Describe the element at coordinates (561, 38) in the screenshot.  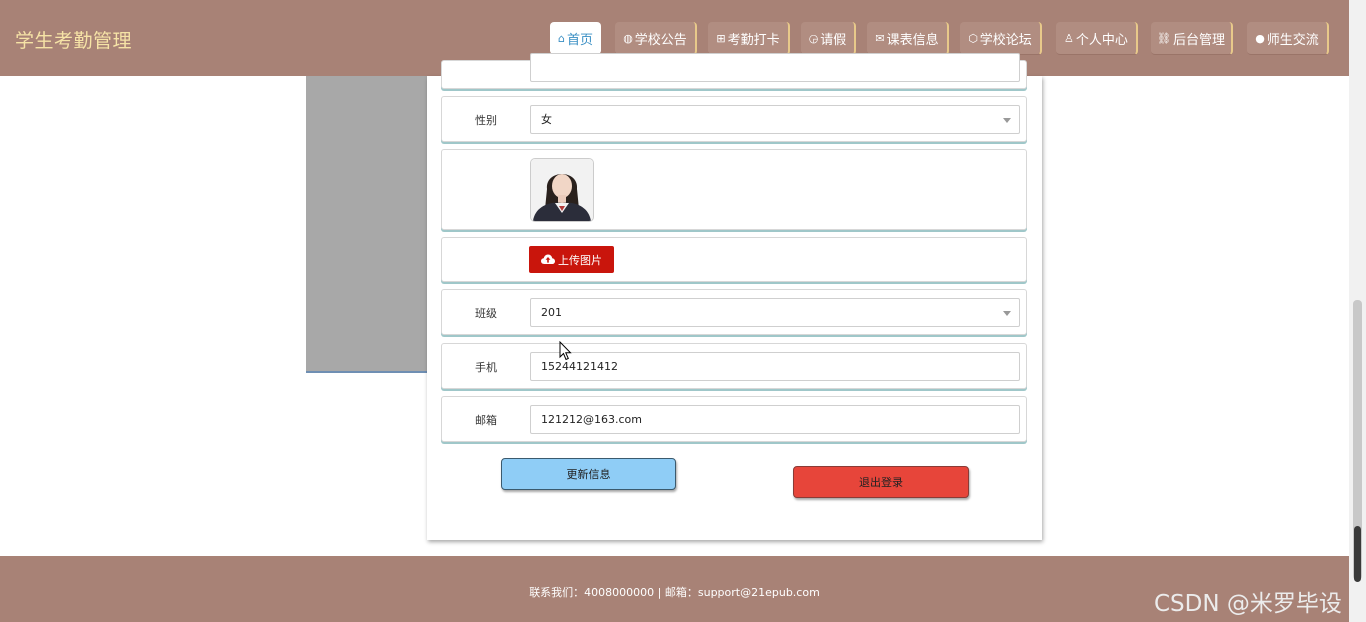
I see `home-icon: ⌂` at that location.